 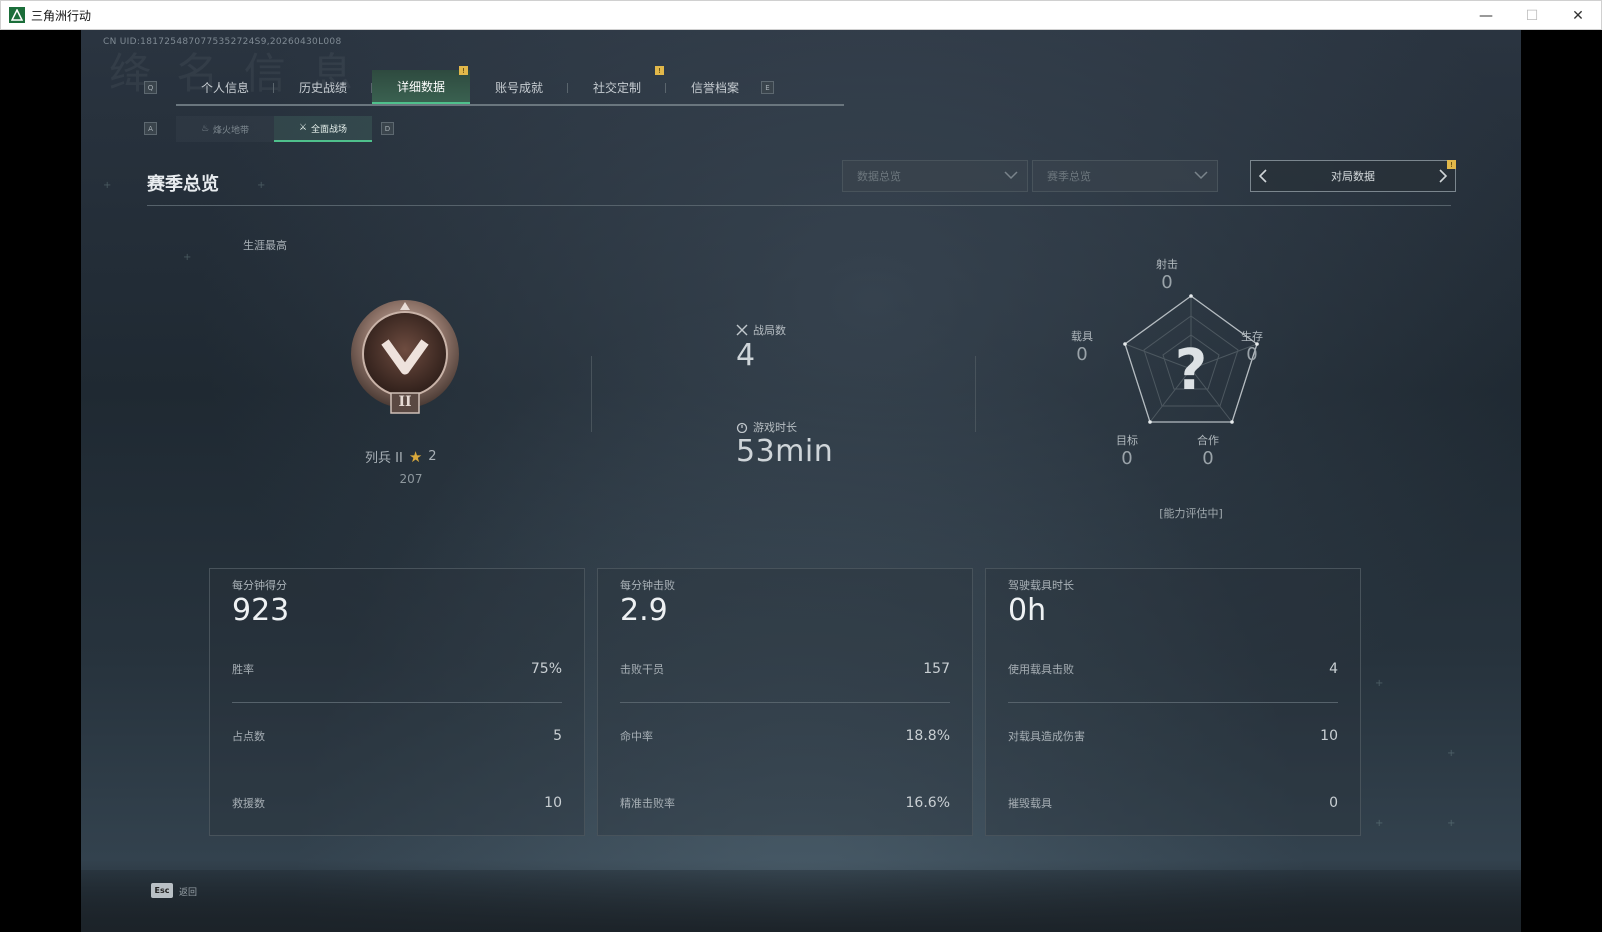 I want to click on playtime-label: 游戏时长, so click(x=766, y=427).